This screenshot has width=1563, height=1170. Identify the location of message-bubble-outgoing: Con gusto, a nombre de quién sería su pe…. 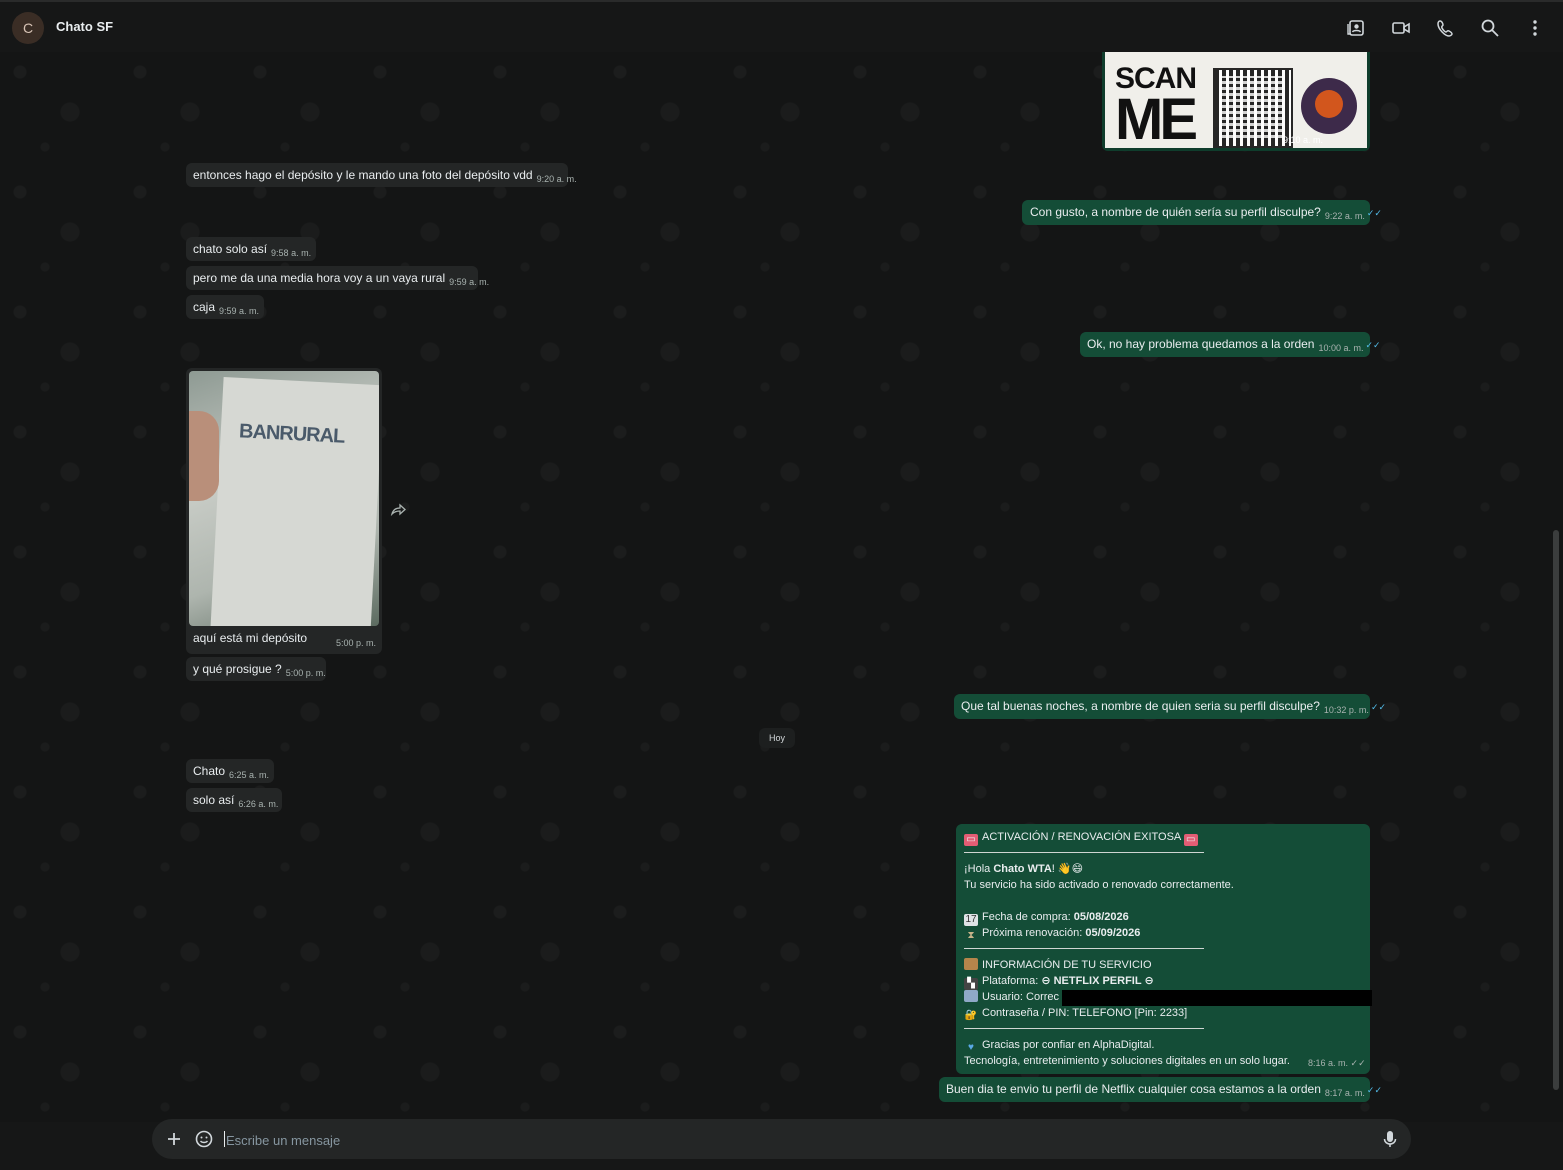
(1202, 212).